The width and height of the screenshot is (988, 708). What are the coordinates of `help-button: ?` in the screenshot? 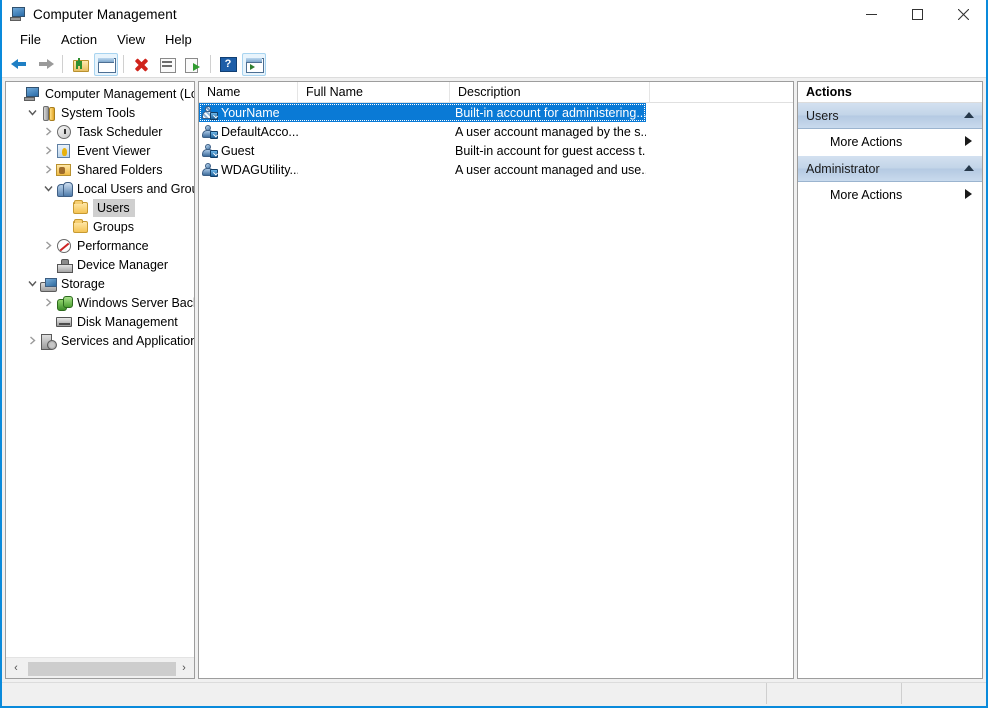 It's located at (228, 64).